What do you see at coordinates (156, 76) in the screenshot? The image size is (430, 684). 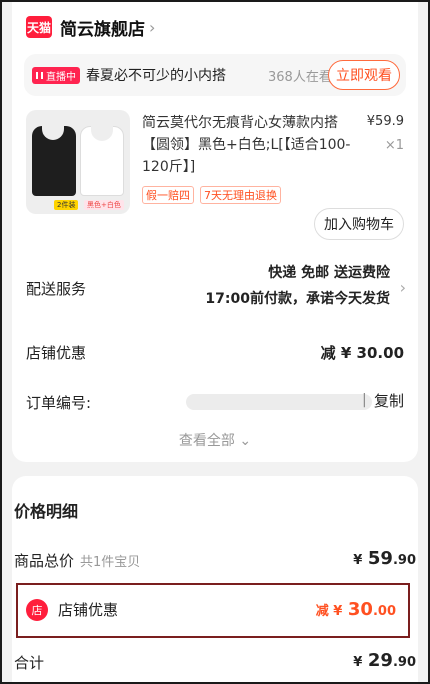 I see `live-title: 春夏必不可少的小内搭` at bounding box center [156, 76].